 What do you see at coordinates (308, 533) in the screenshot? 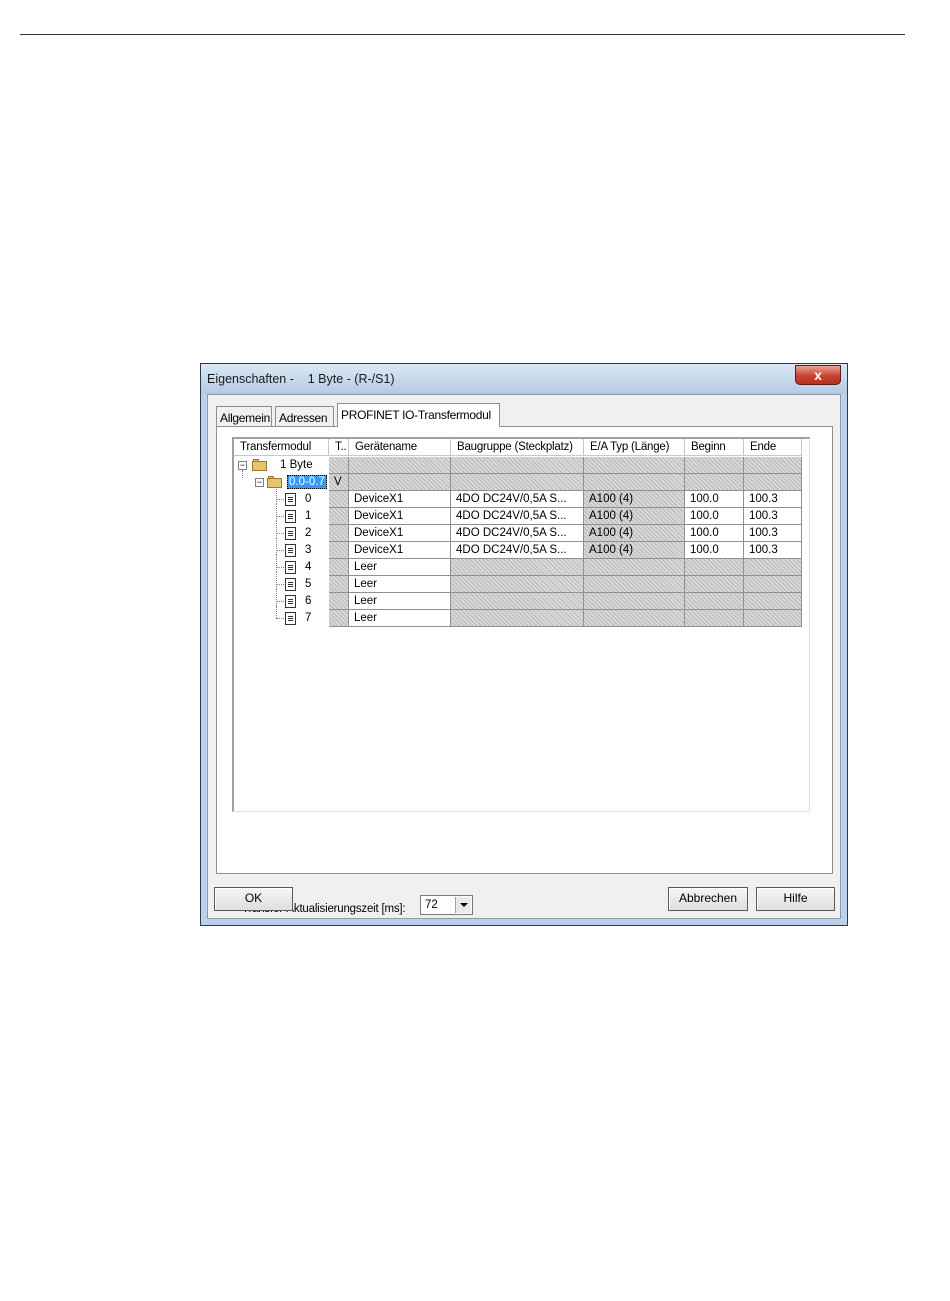
I see `tree-label: 2` at bounding box center [308, 533].